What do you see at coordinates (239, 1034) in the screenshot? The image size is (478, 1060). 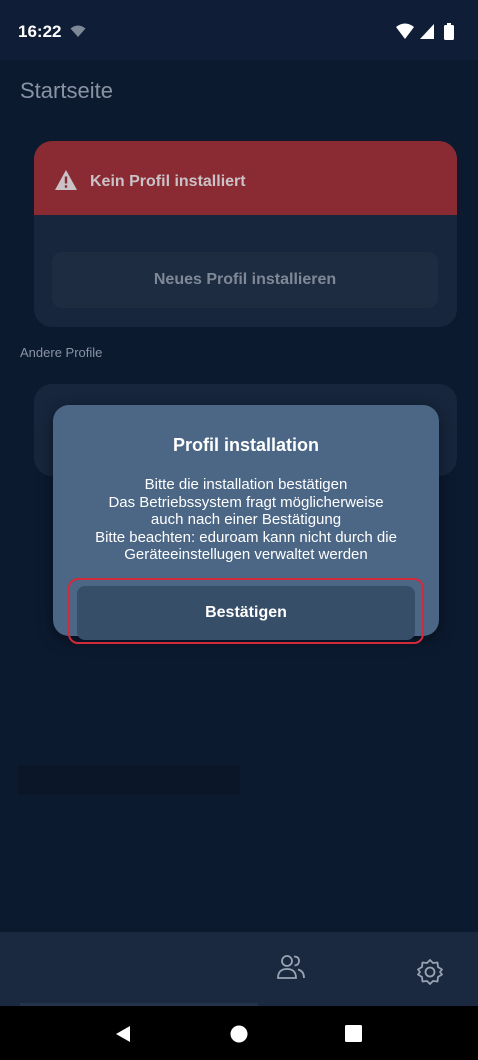 I see `home-icon` at bounding box center [239, 1034].